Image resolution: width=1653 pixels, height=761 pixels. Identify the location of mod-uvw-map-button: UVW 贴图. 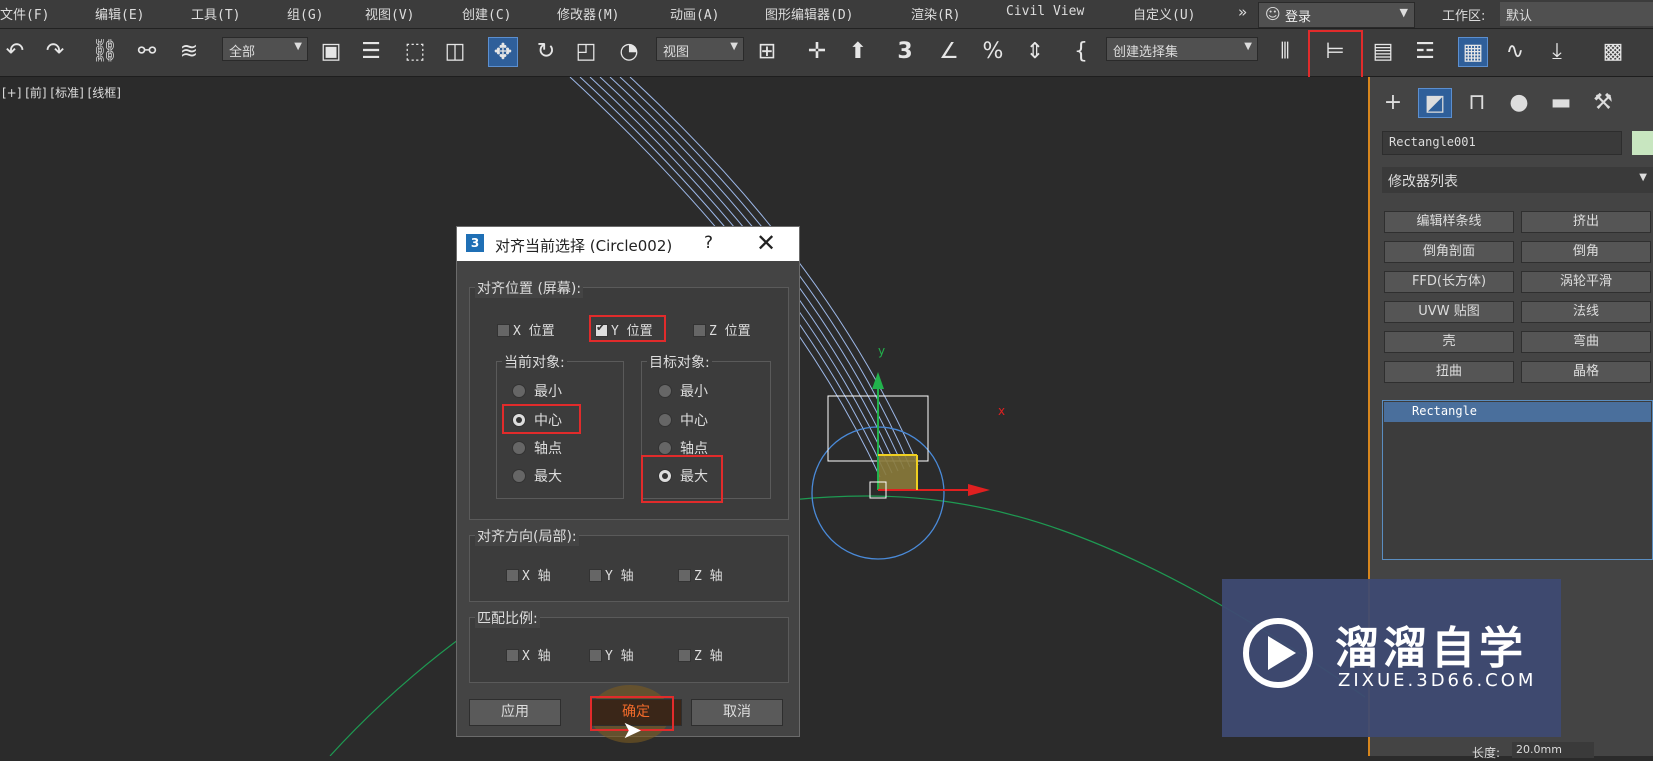
(1449, 312).